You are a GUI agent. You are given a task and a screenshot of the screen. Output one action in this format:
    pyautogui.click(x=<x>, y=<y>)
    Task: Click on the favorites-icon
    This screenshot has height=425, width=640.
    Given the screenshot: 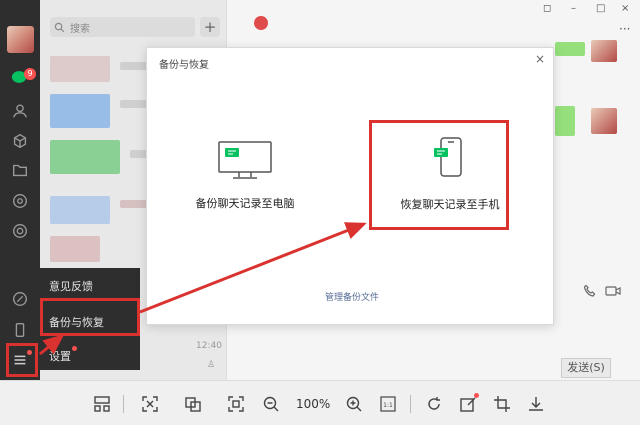 What is the action you would take?
    pyautogui.click(x=20, y=141)
    